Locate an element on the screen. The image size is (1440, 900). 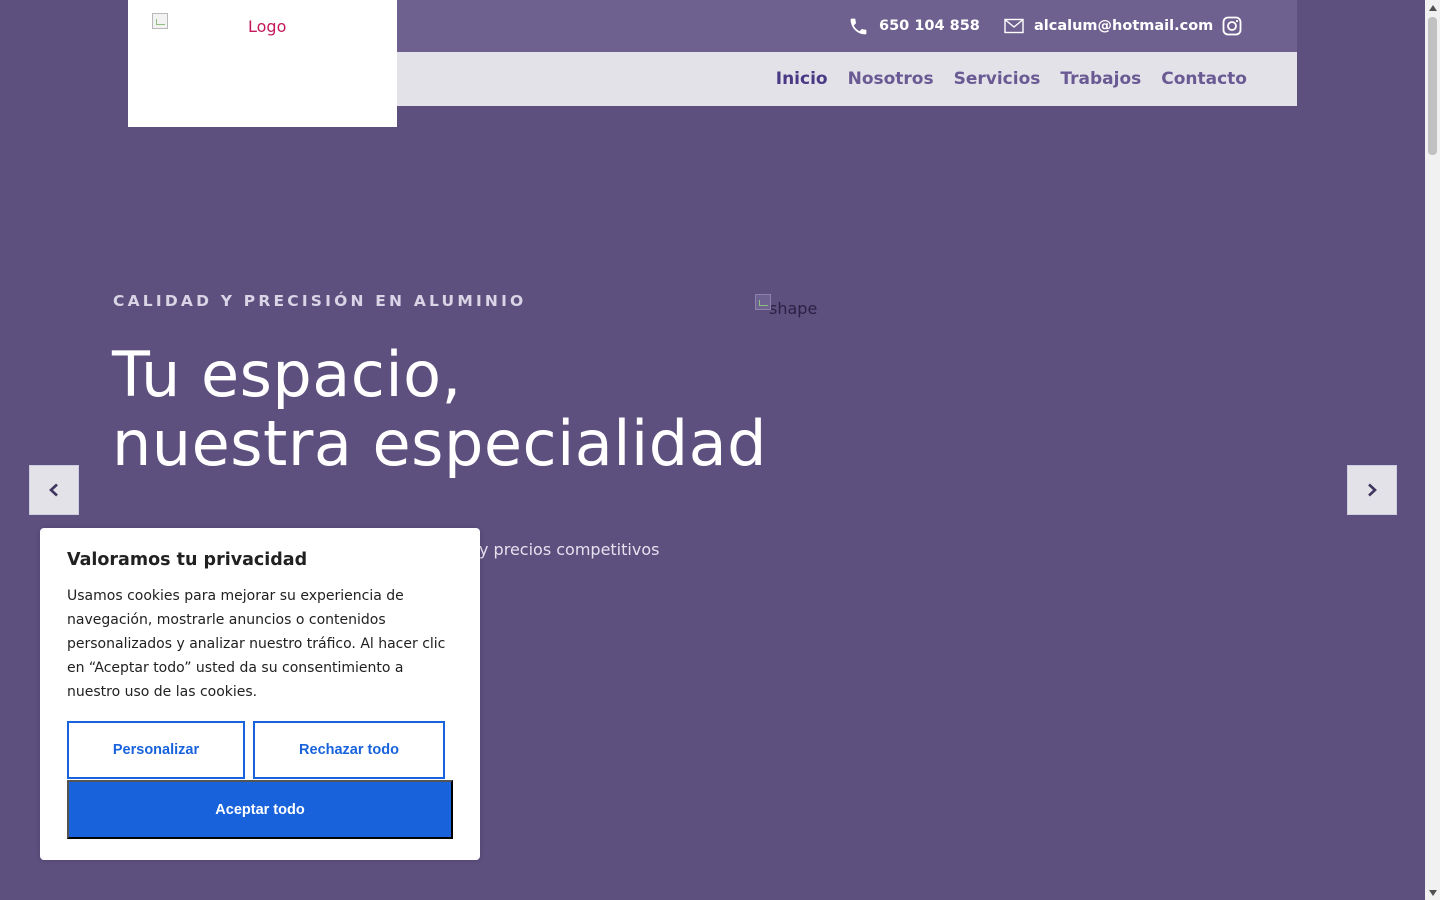
nav-item-inicio: Inicio is located at coordinates (802, 79).